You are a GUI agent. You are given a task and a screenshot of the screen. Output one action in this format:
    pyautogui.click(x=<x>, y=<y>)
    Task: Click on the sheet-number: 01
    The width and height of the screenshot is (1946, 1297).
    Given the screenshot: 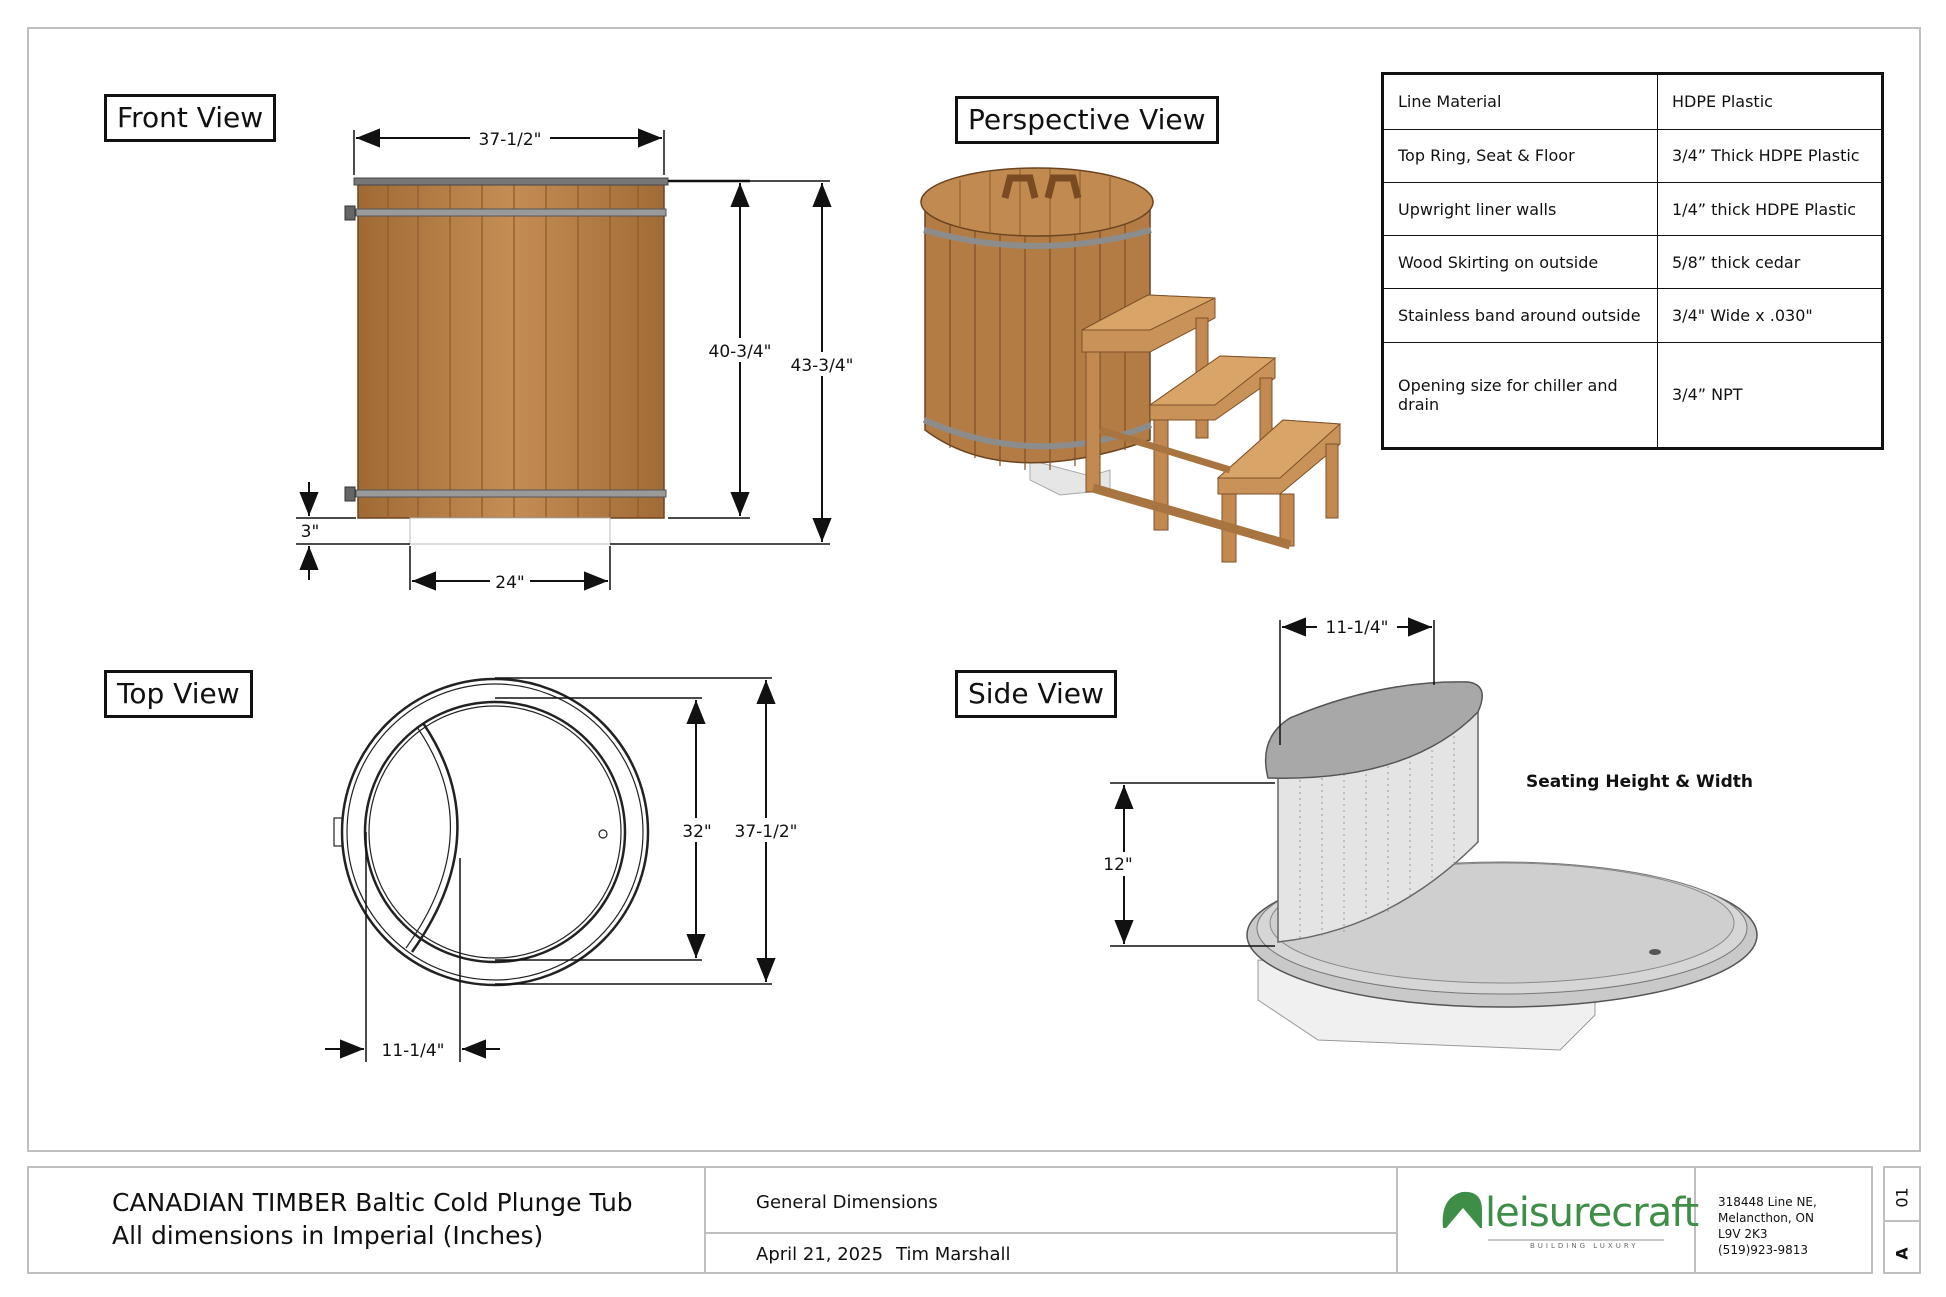 What is the action you would take?
    pyautogui.click(x=1902, y=1197)
    